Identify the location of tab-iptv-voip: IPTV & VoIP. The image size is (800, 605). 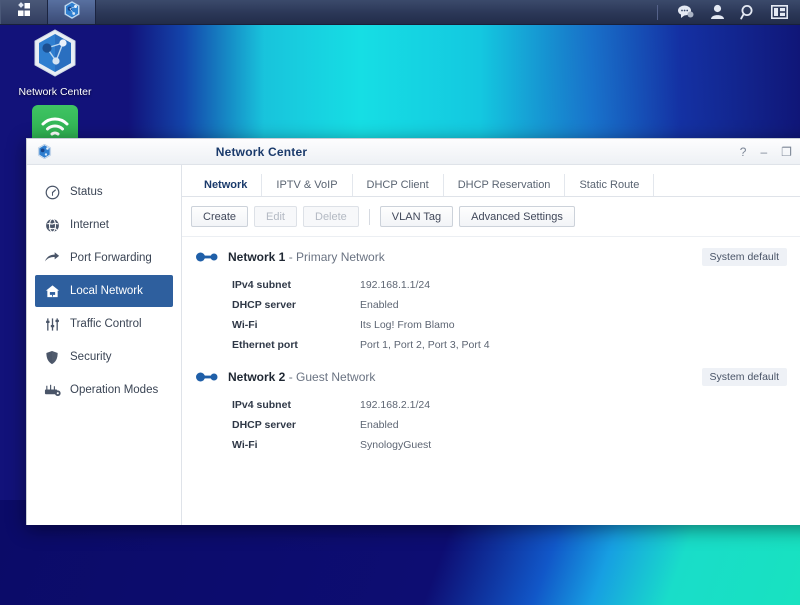
(307, 185).